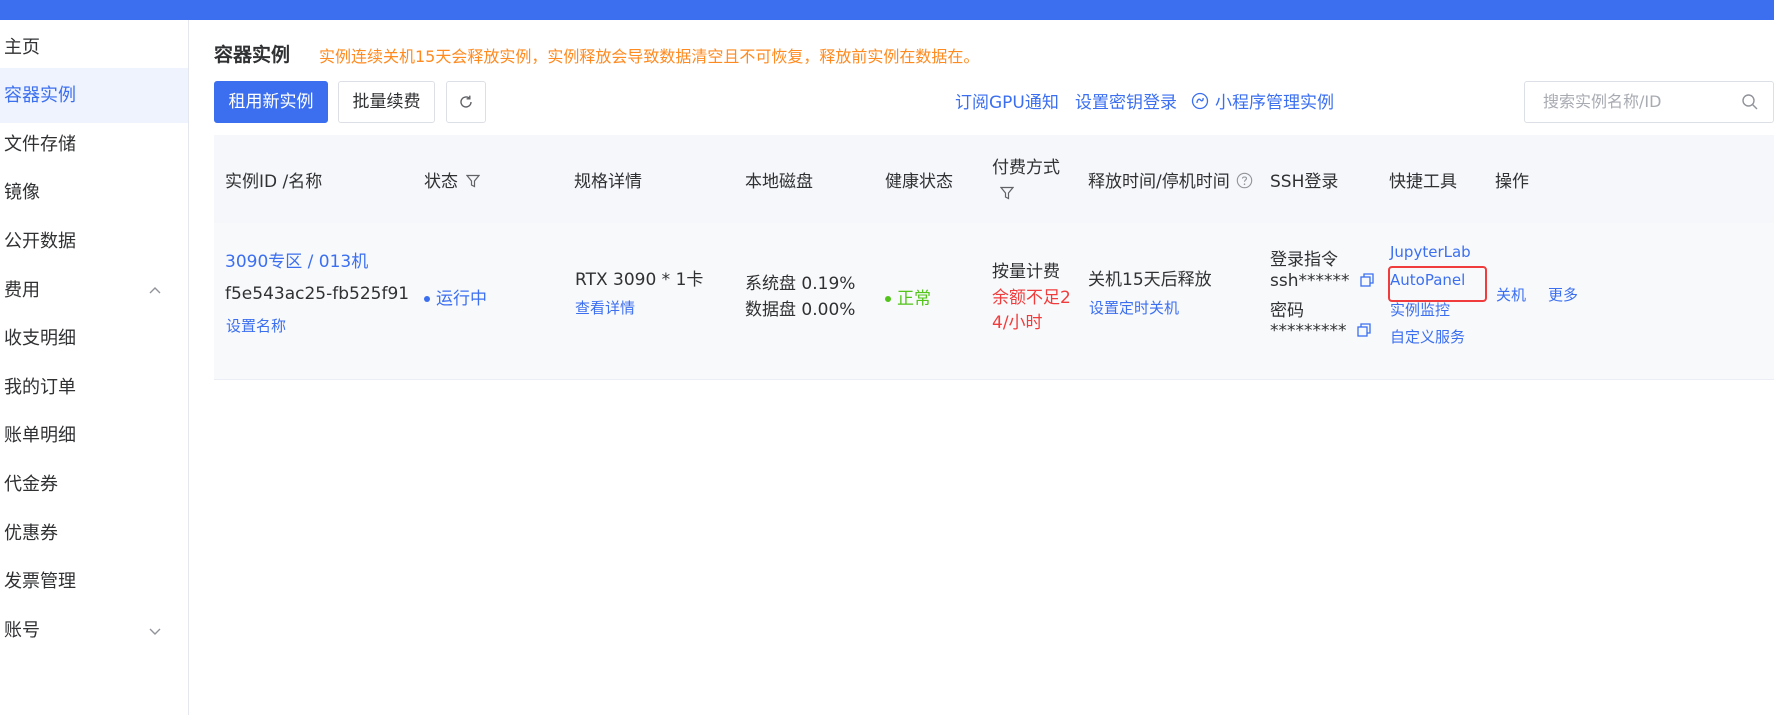 This screenshot has height=715, width=1774. Describe the element at coordinates (1322, 281) in the screenshot. I see `ssh-command: ssh******` at that location.